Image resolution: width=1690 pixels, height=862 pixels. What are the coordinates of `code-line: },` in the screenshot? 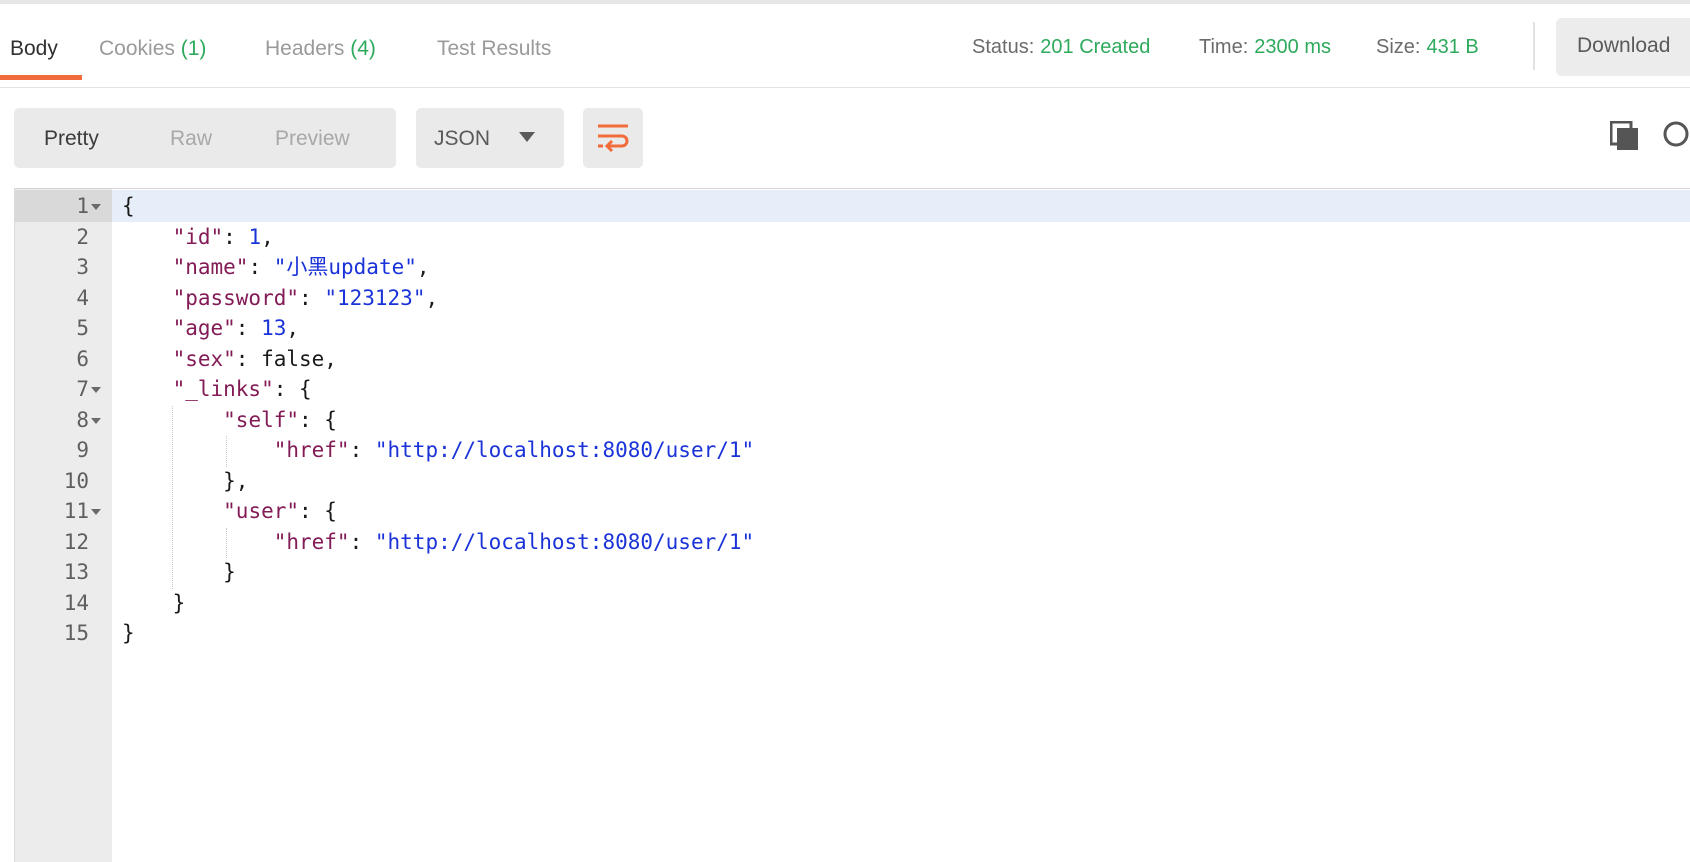 It's located at (185, 481).